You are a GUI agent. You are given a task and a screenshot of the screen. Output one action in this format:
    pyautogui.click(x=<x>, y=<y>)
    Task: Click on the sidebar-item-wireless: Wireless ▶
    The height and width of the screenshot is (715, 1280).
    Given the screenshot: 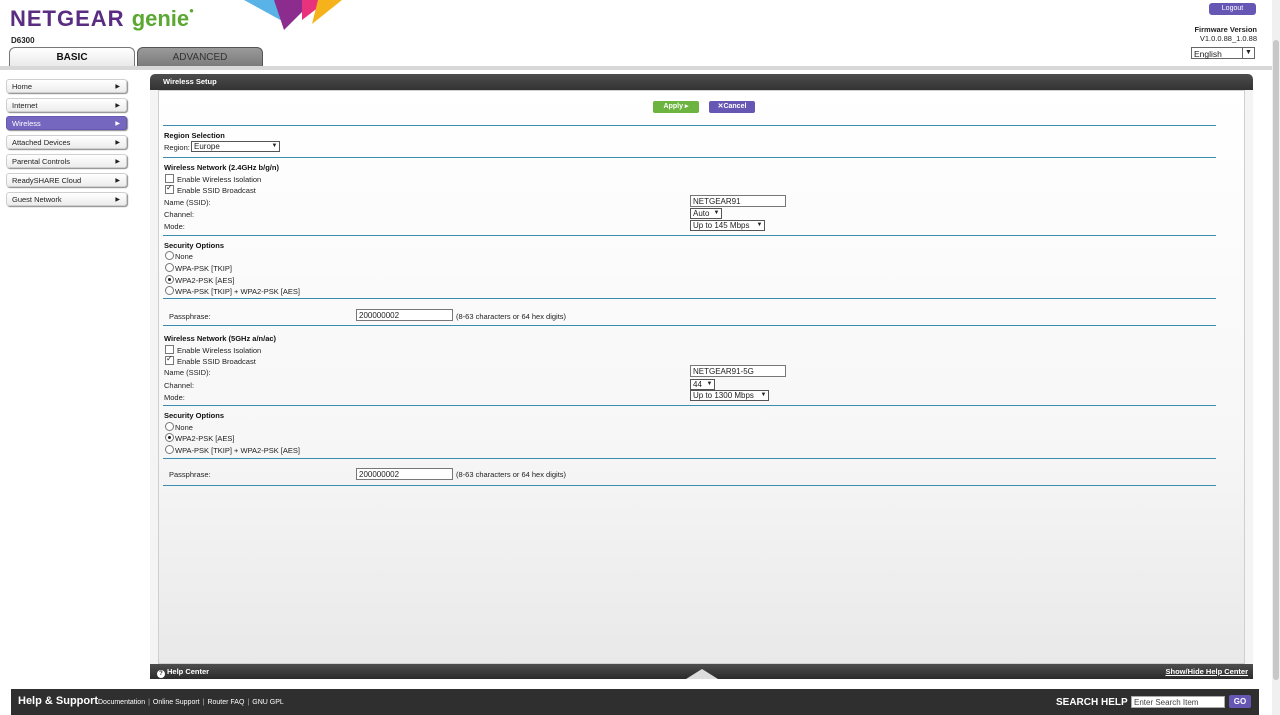 What is the action you would take?
    pyautogui.click(x=66, y=123)
    